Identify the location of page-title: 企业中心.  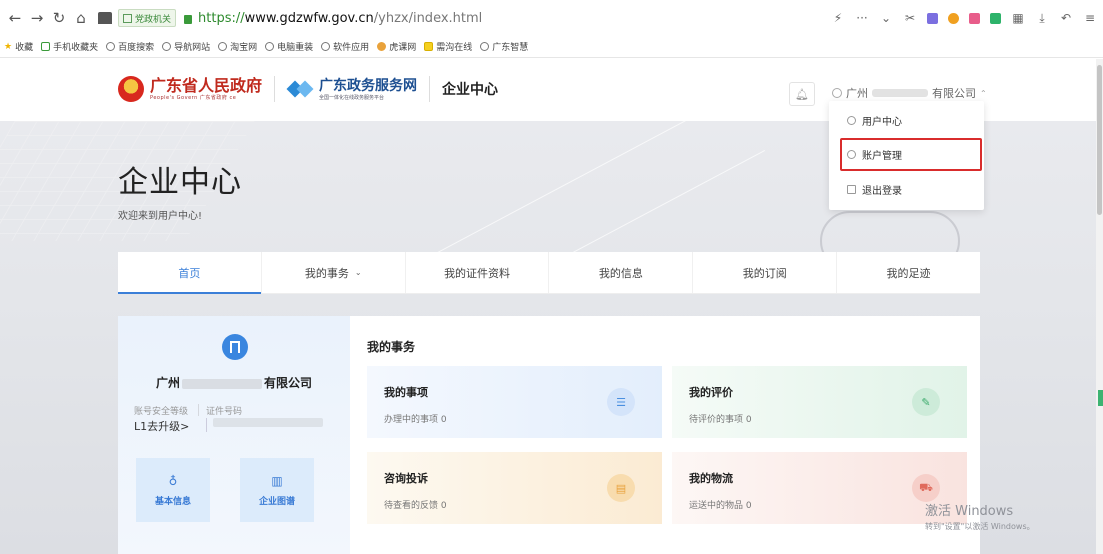
(180, 182).